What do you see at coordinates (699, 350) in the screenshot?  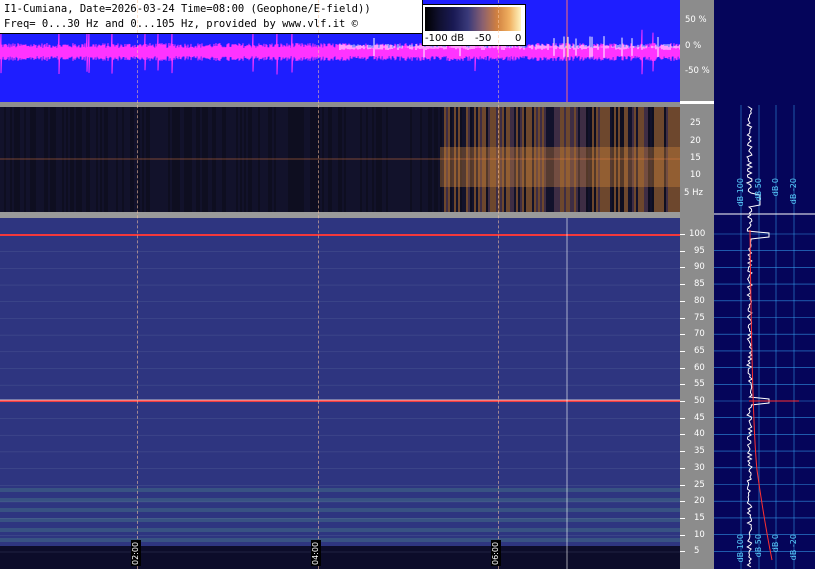 I see `high-freq-axis-label: 65` at bounding box center [699, 350].